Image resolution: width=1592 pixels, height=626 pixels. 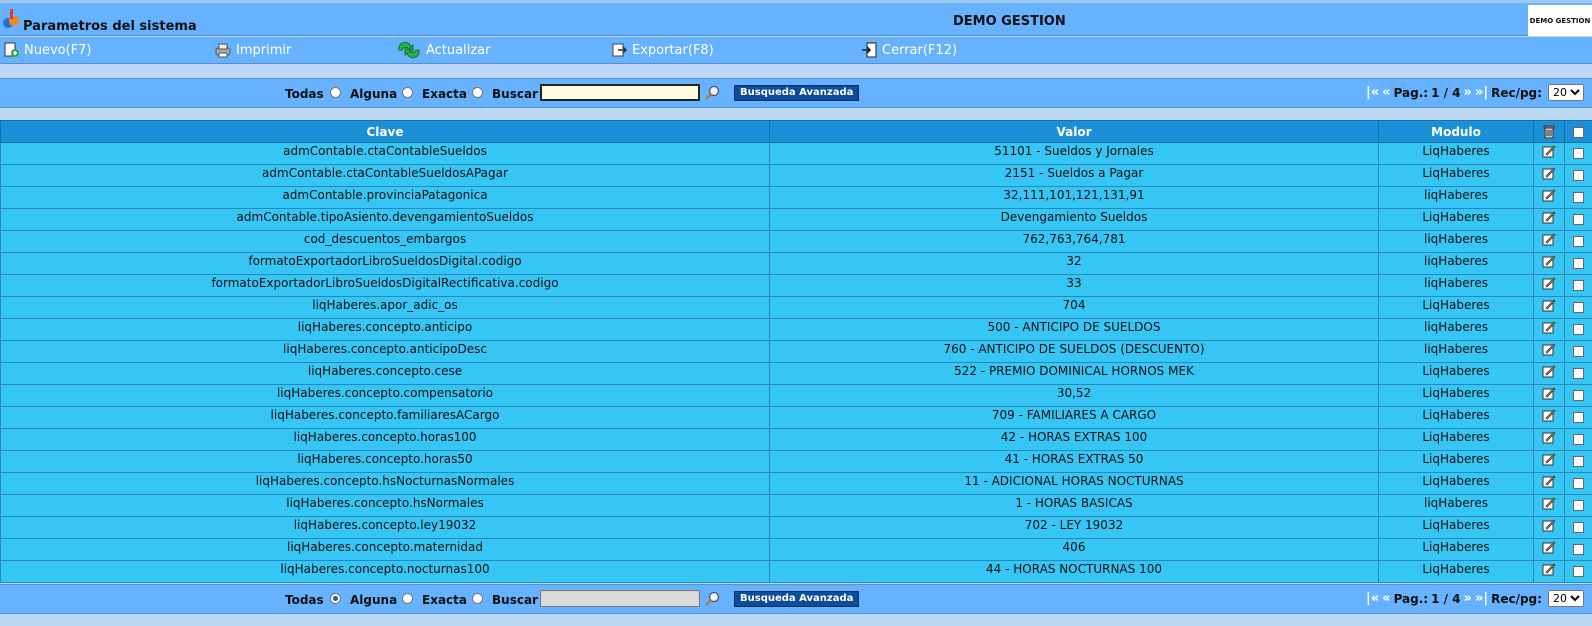 I want to click on print-button: Imprimir, so click(x=252, y=50).